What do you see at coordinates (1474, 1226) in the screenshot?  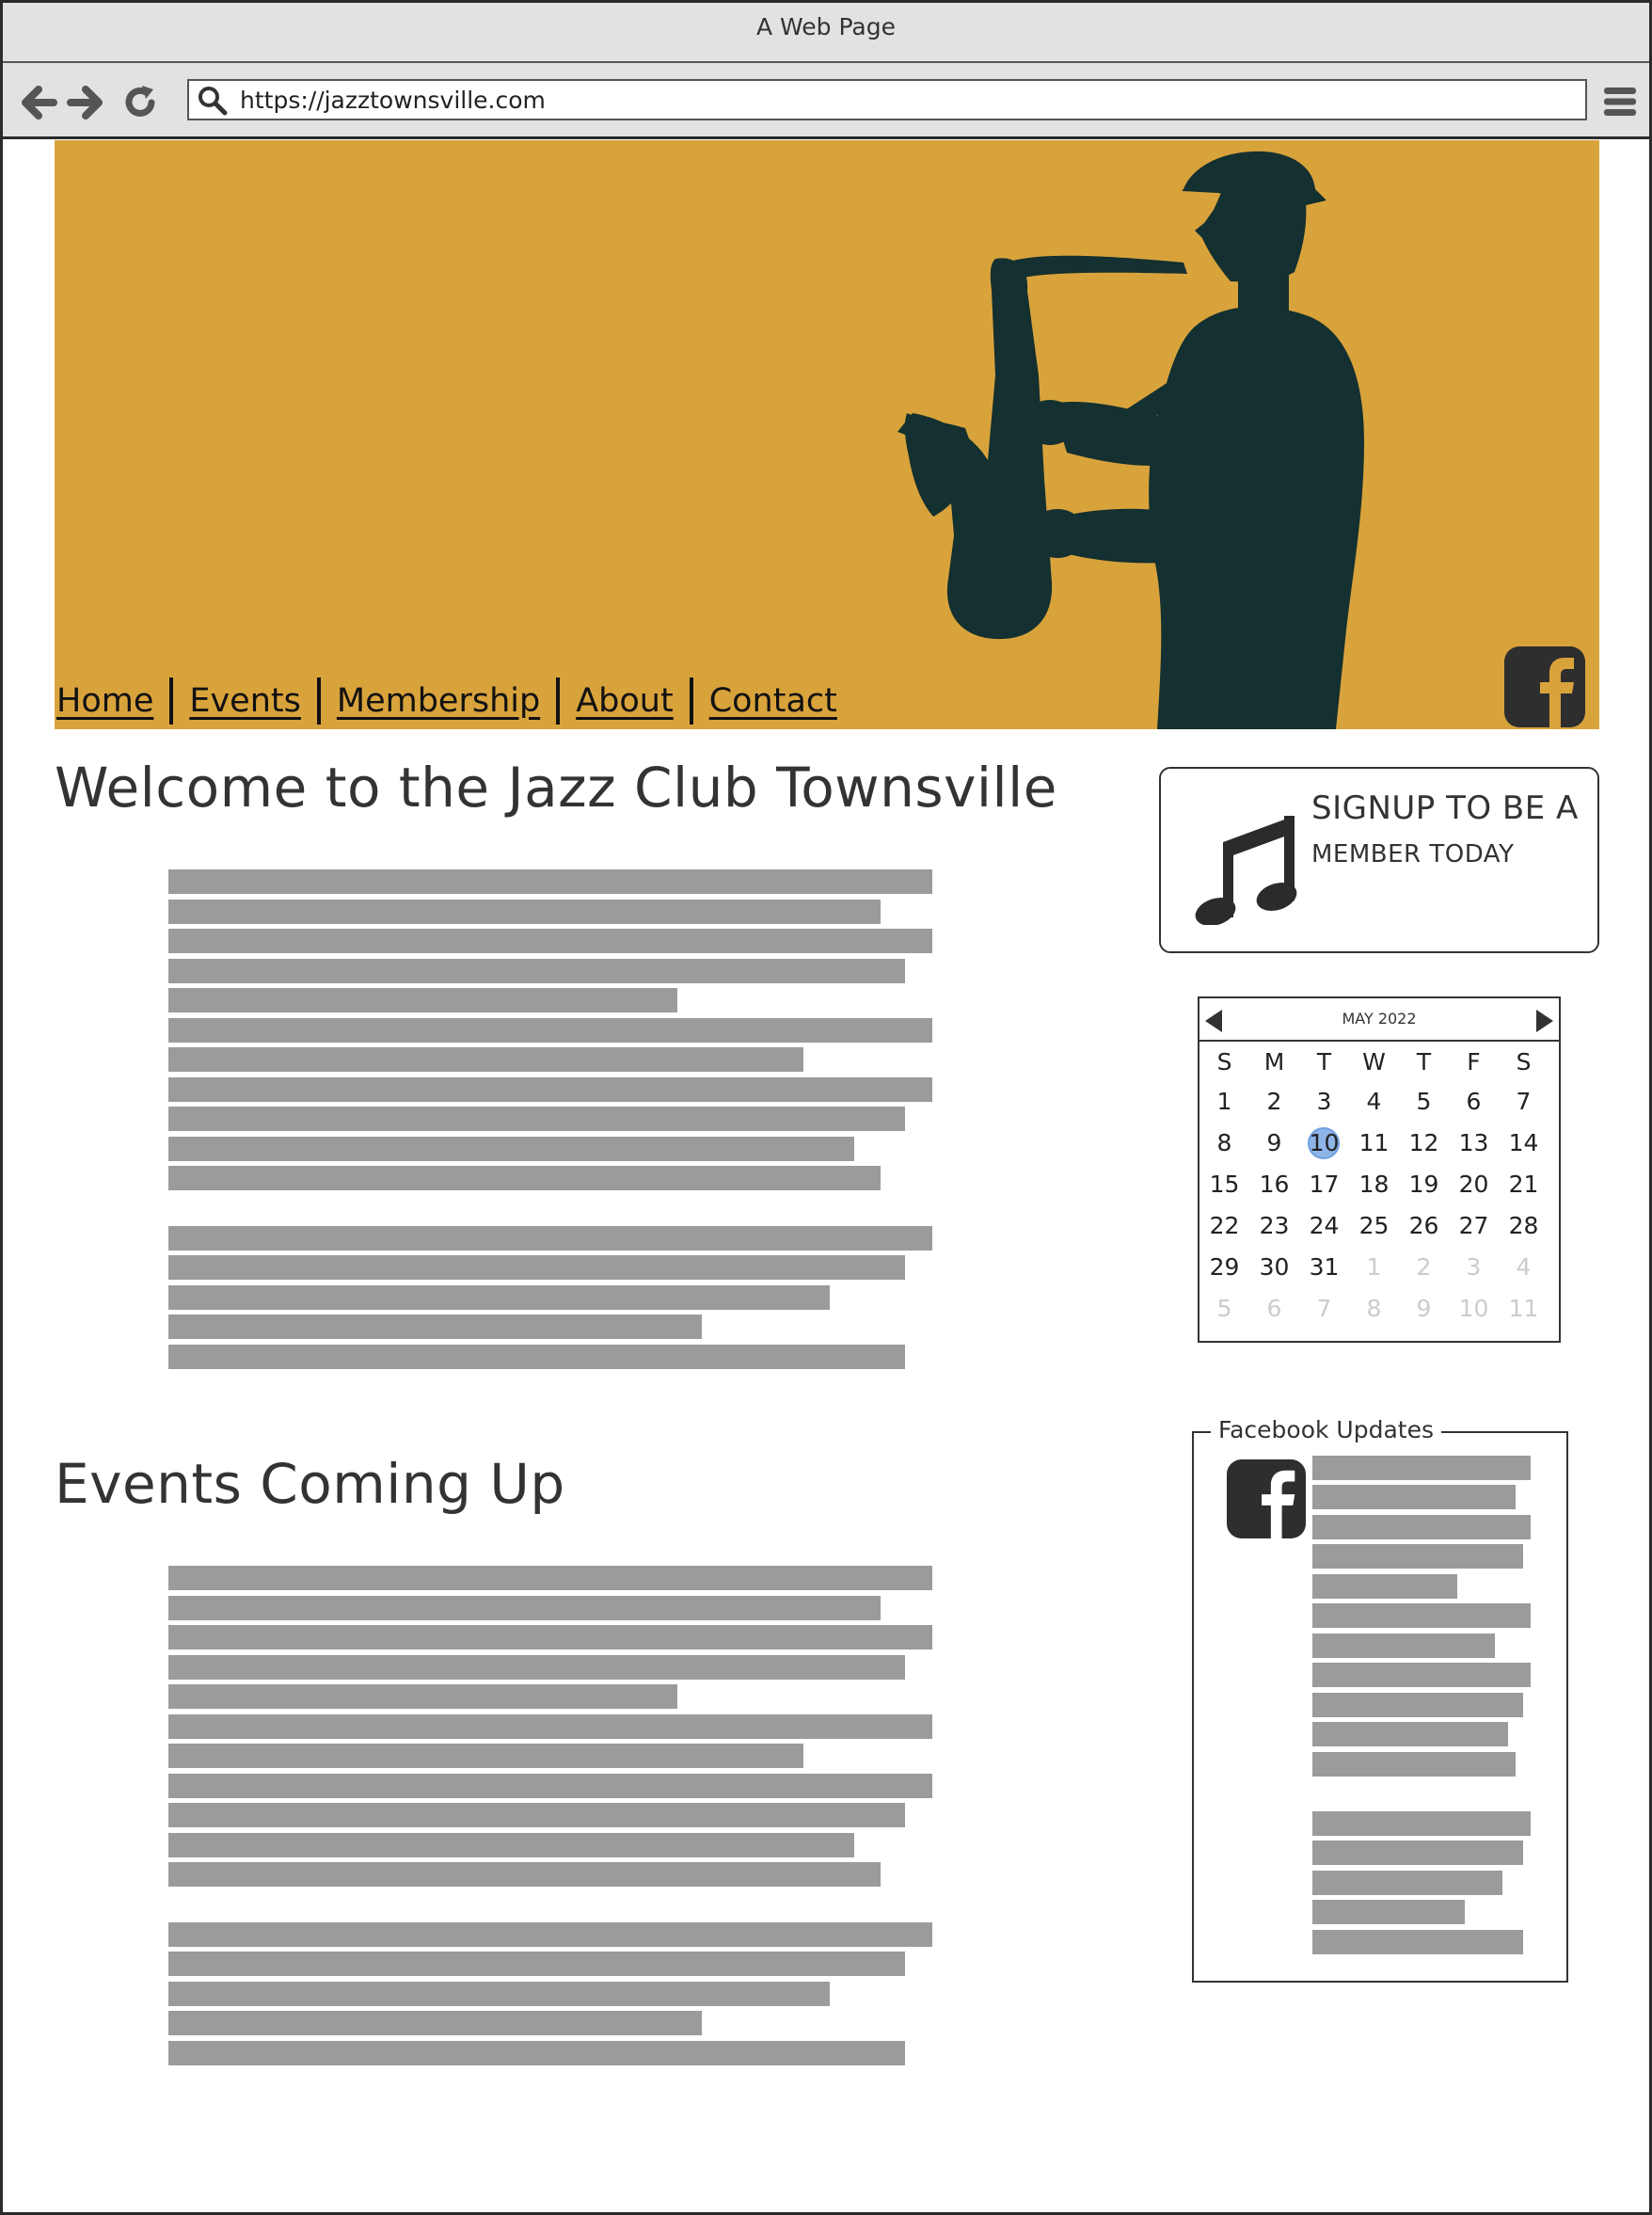 I see `calendar-day: 27` at bounding box center [1474, 1226].